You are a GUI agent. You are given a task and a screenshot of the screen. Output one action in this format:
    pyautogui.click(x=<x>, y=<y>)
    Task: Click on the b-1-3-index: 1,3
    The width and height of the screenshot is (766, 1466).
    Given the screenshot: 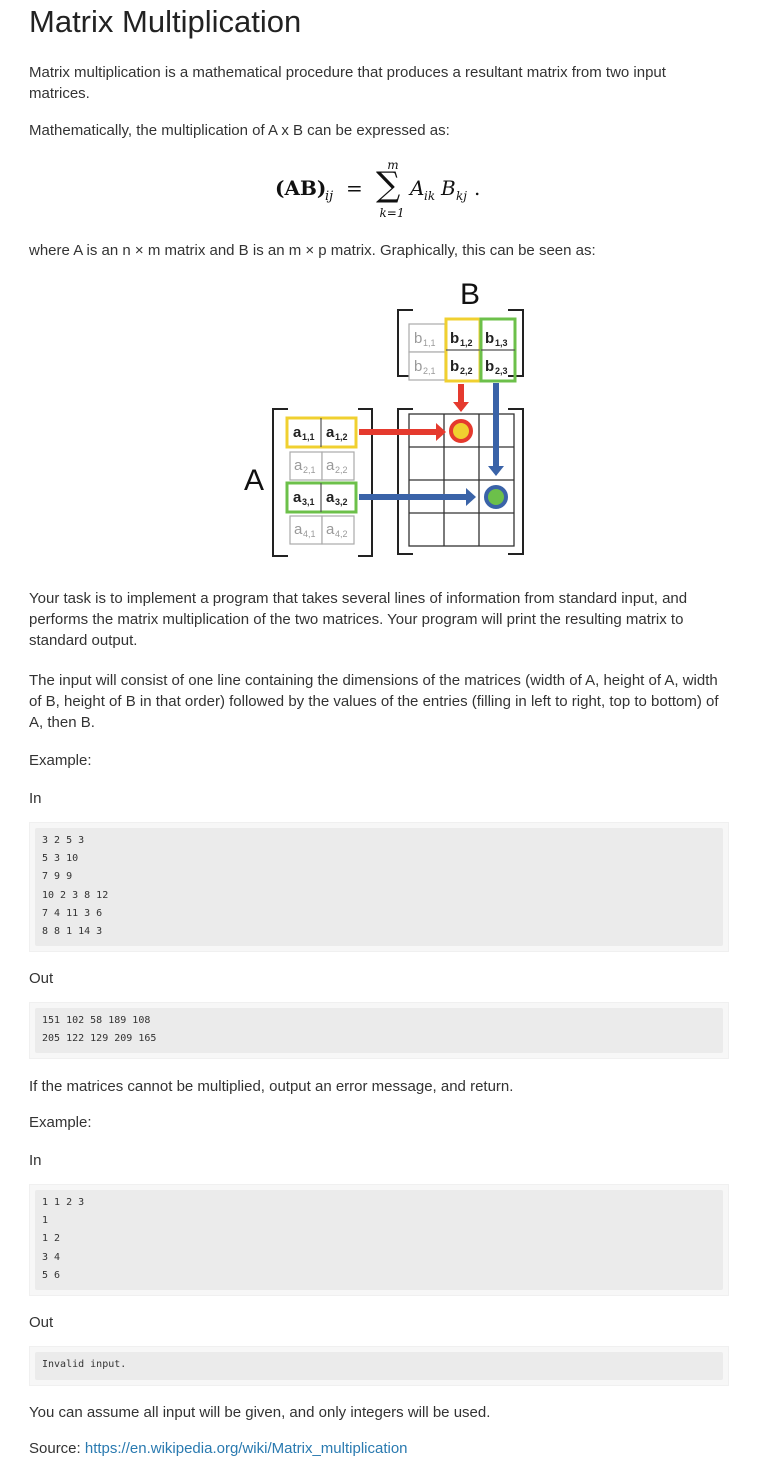 What is the action you would take?
    pyautogui.click(x=501, y=343)
    